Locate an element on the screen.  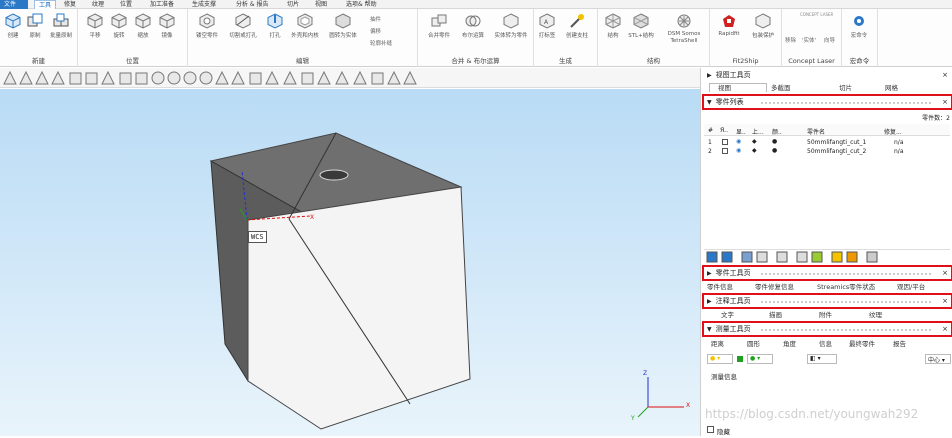
measure-tools-header: ▼ 测量工具页 × is located at coordinates (827, 329).